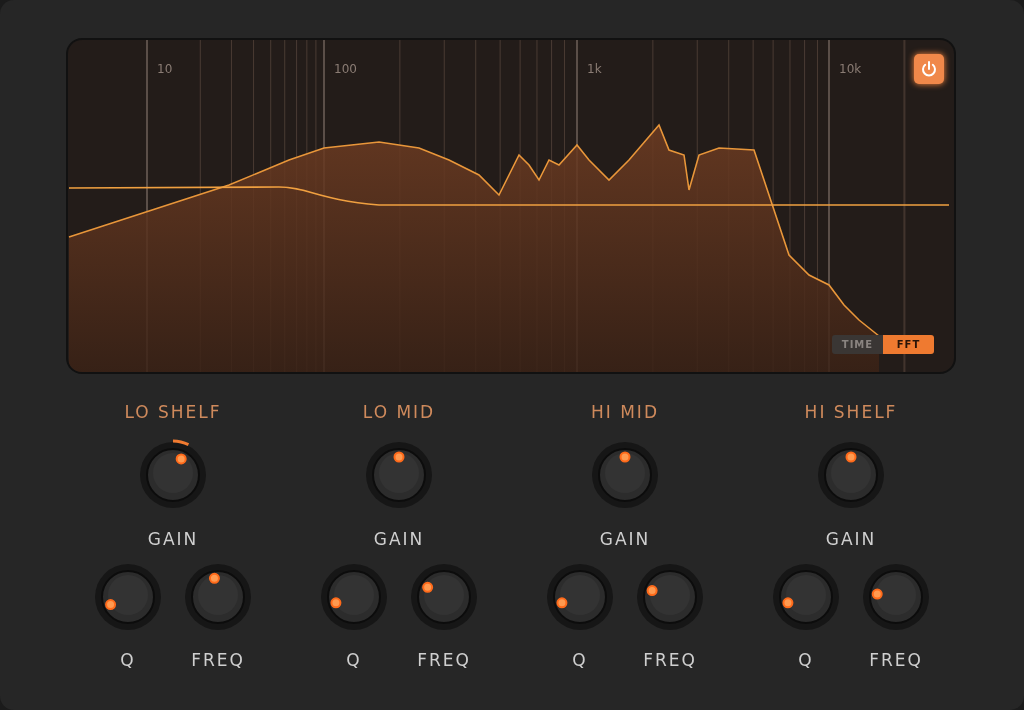 Image resolution: width=1024 pixels, height=710 pixels. I want to click on band-title: HI SHELF, so click(851, 412).